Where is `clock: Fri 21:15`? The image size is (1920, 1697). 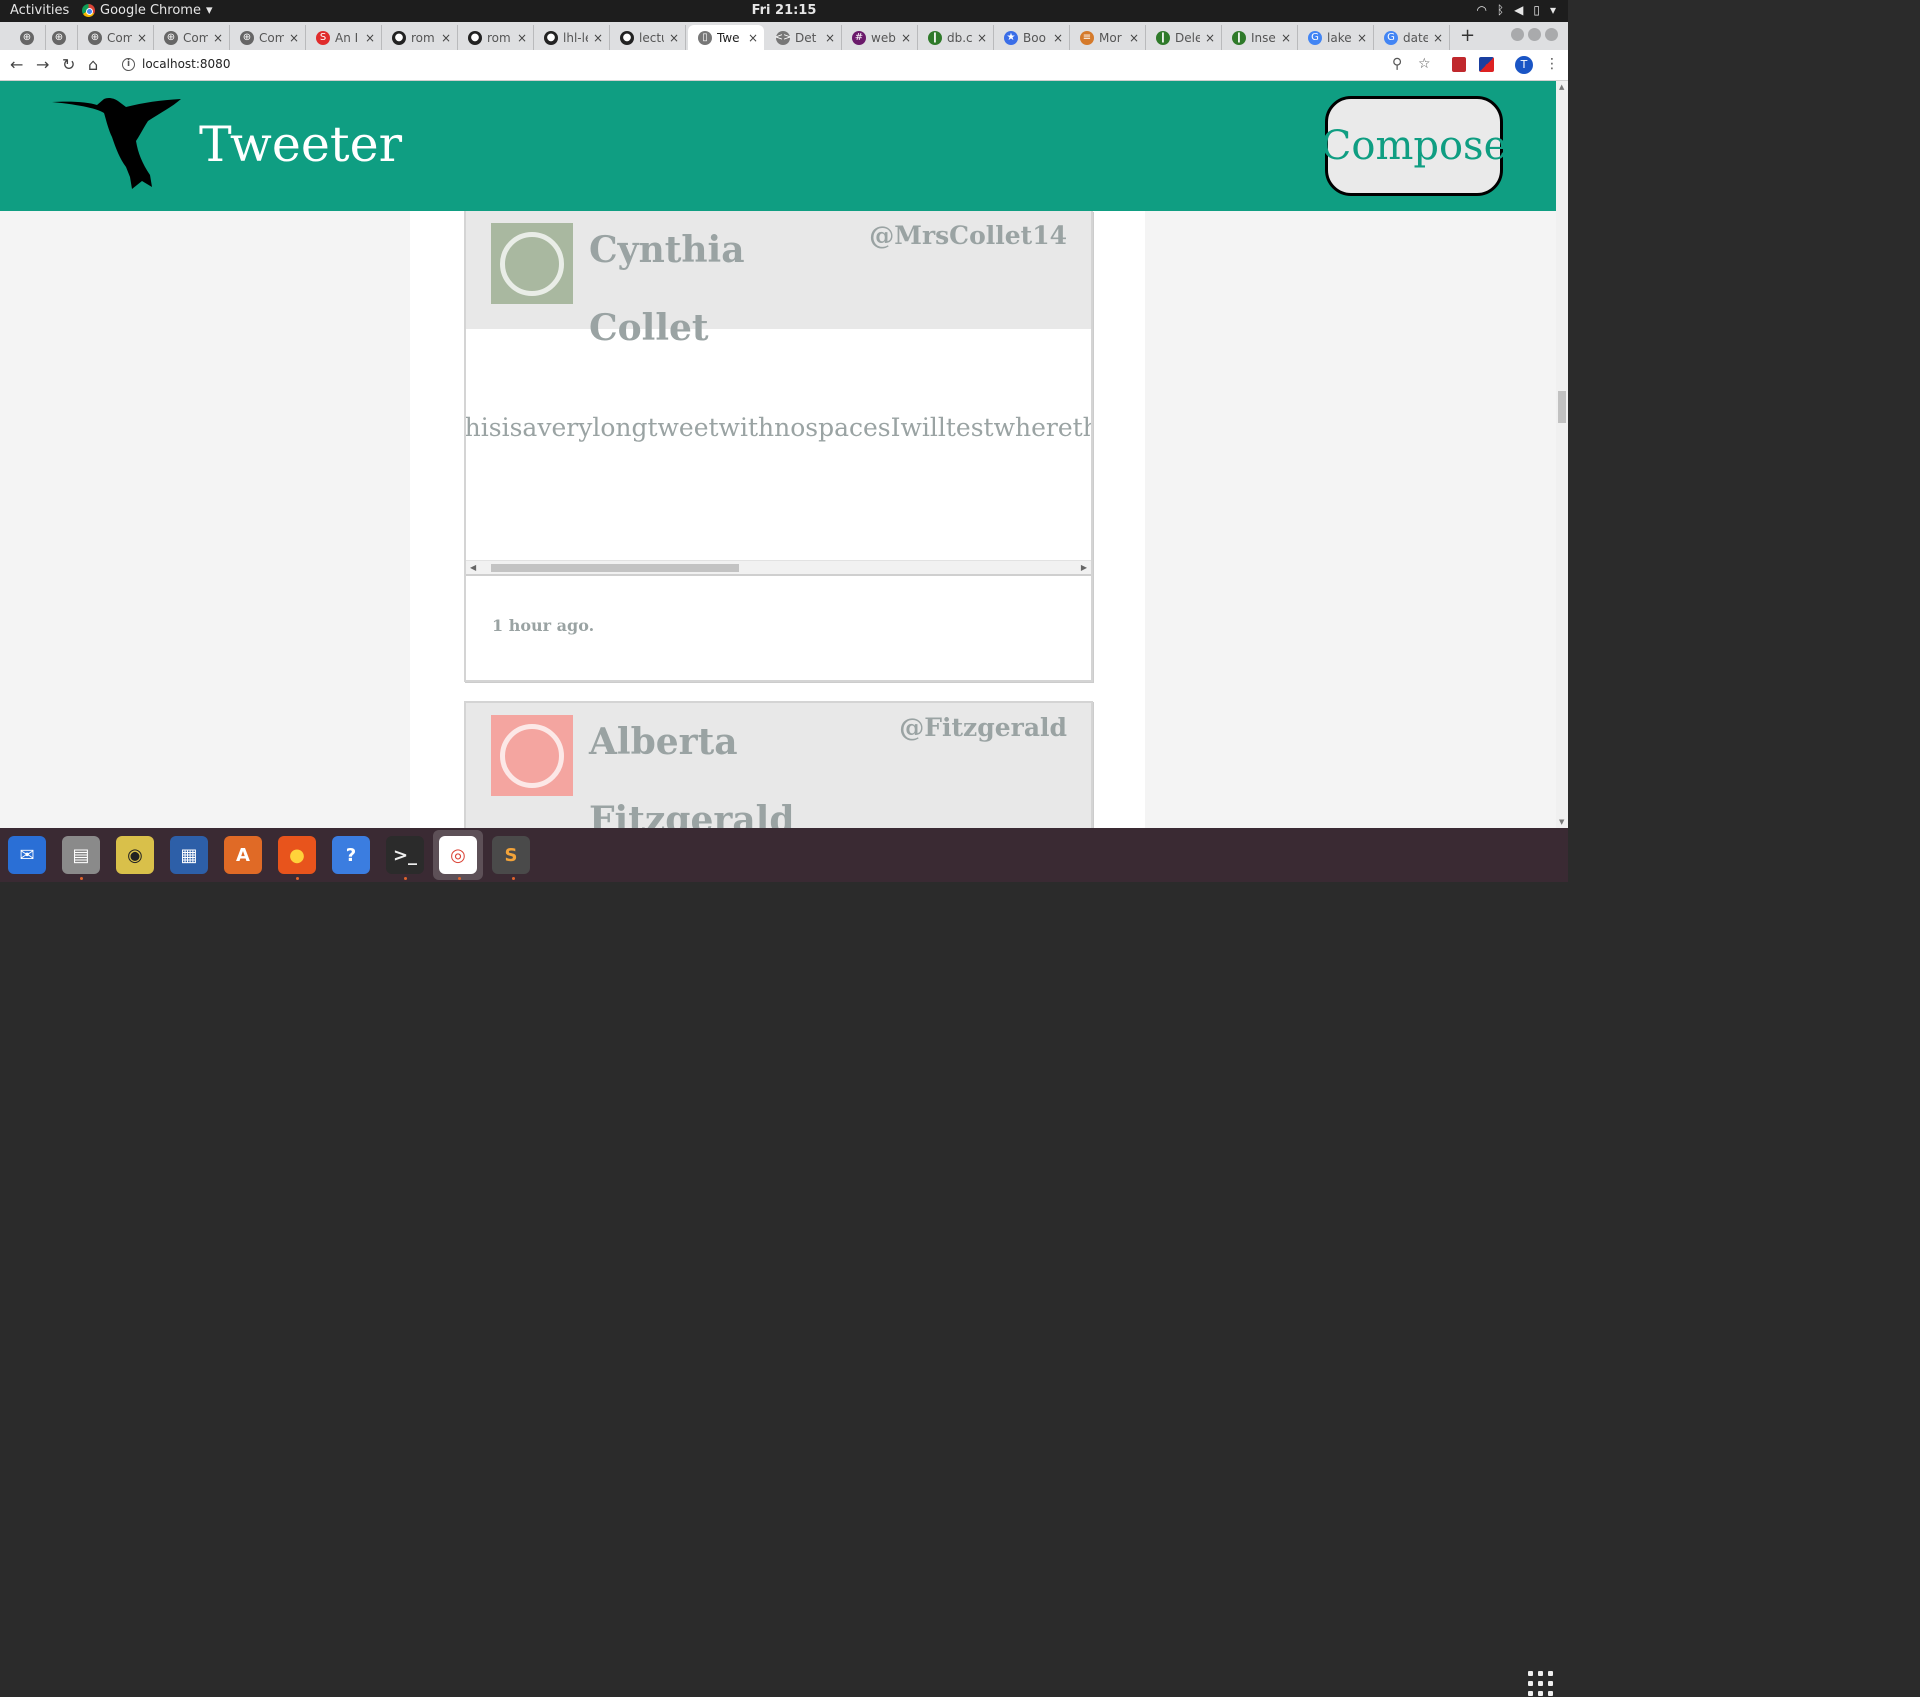
clock: Fri 21:15 is located at coordinates (784, 10).